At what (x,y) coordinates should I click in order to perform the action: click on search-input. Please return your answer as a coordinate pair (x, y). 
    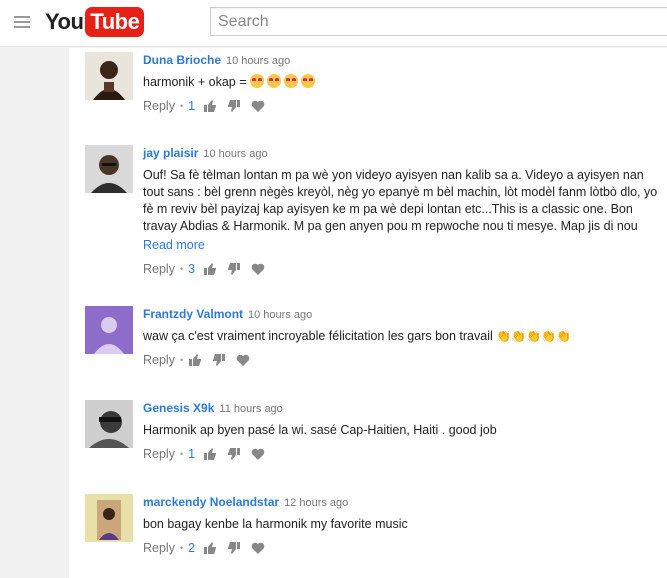
    Looking at the image, I should click on (439, 21).